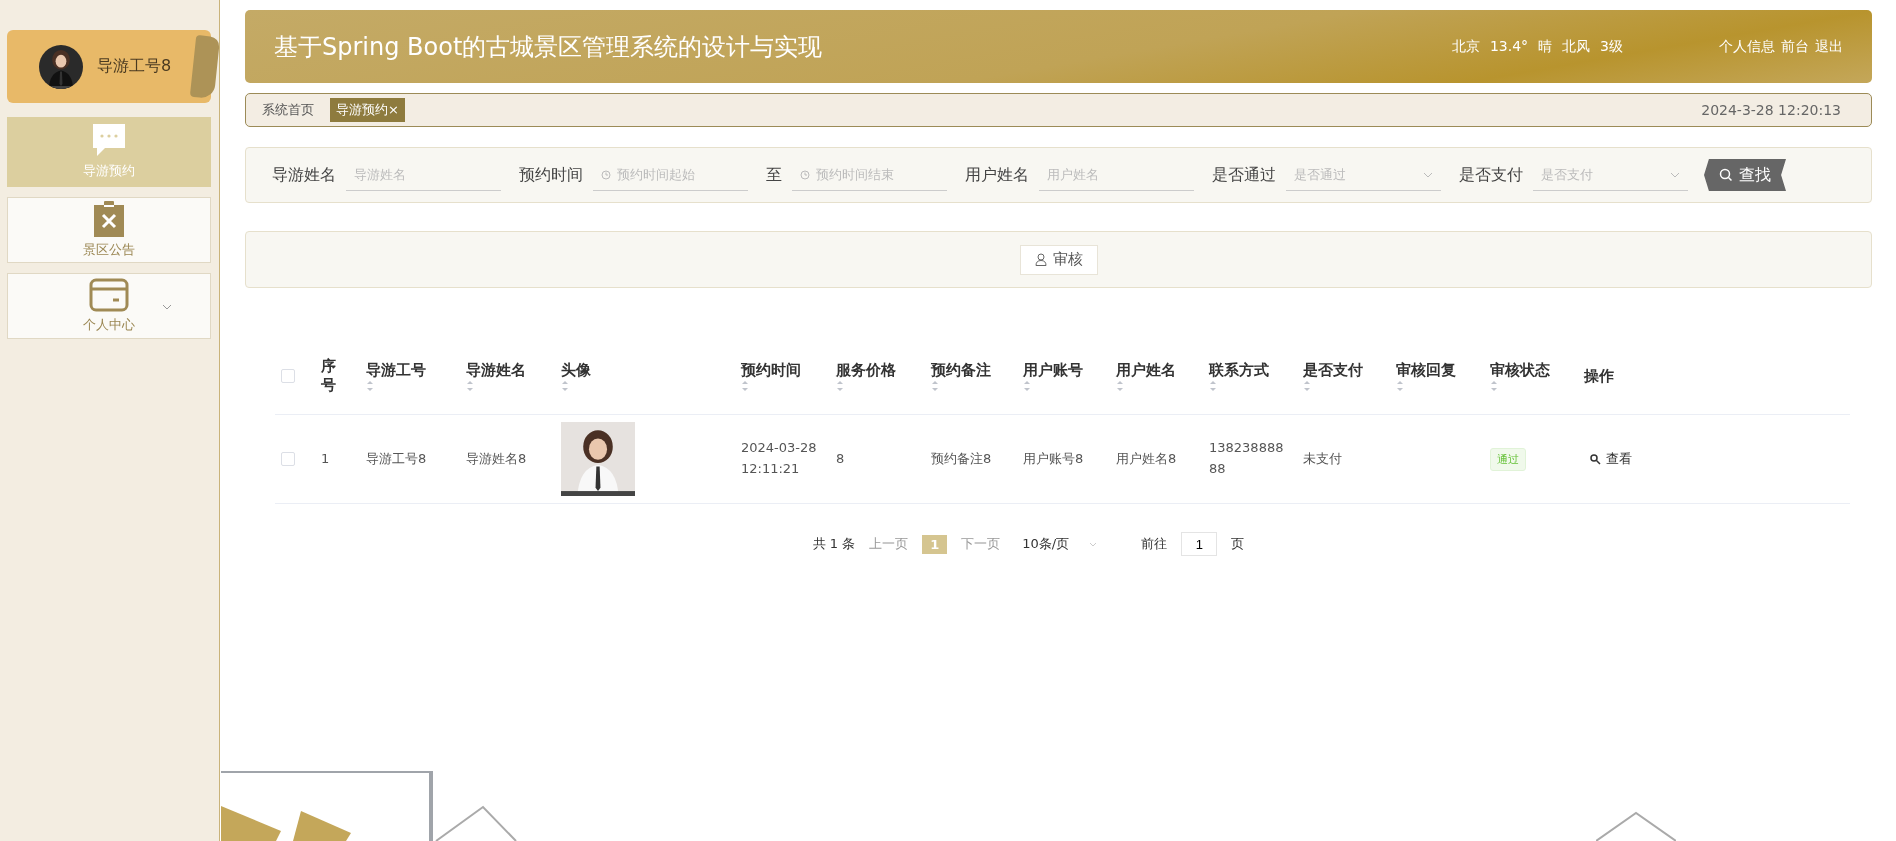  What do you see at coordinates (325, 458) in the screenshot?
I see `table-cell-text: 1` at bounding box center [325, 458].